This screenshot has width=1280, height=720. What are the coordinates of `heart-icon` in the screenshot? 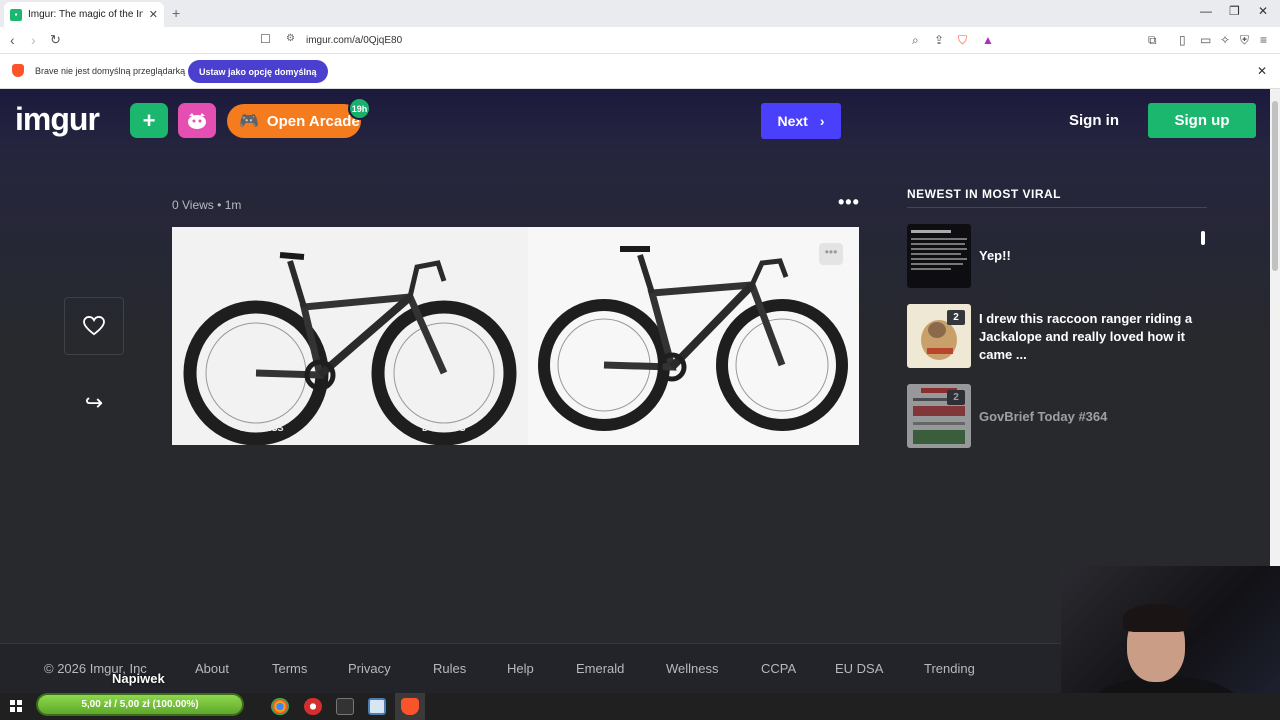 It's located at (94, 326).